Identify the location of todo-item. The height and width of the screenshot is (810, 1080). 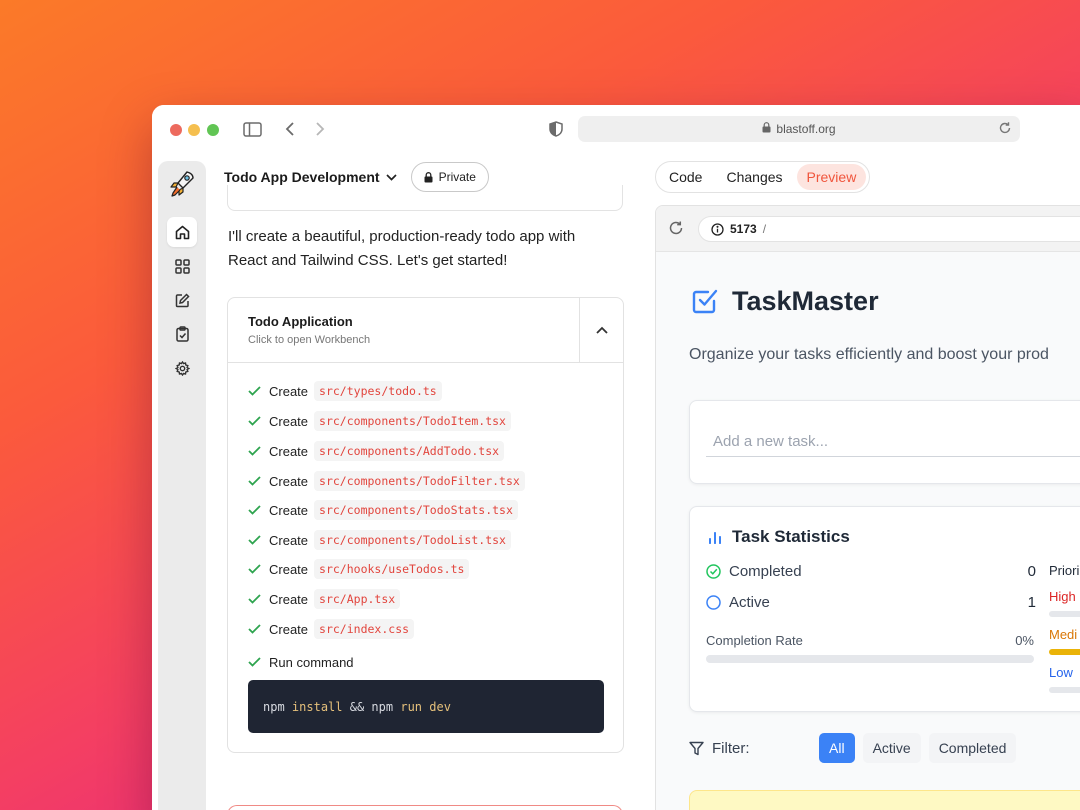
(884, 800).